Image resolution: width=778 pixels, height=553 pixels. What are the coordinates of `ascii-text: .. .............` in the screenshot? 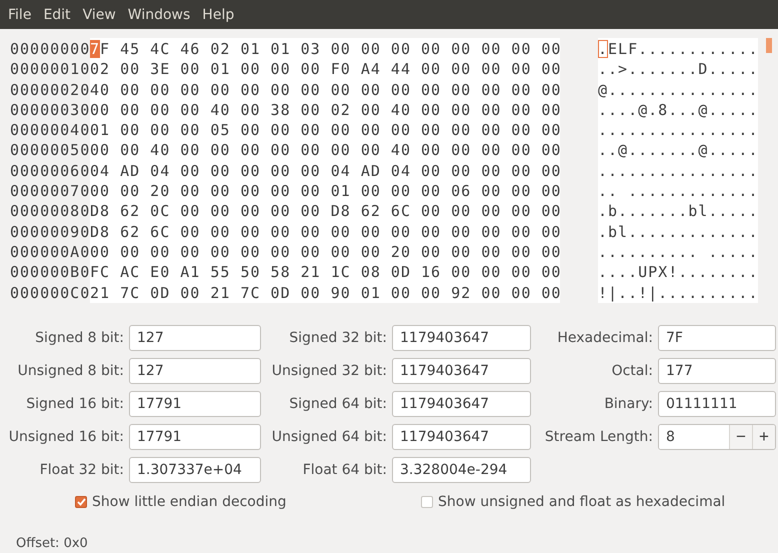 It's located at (678, 191).